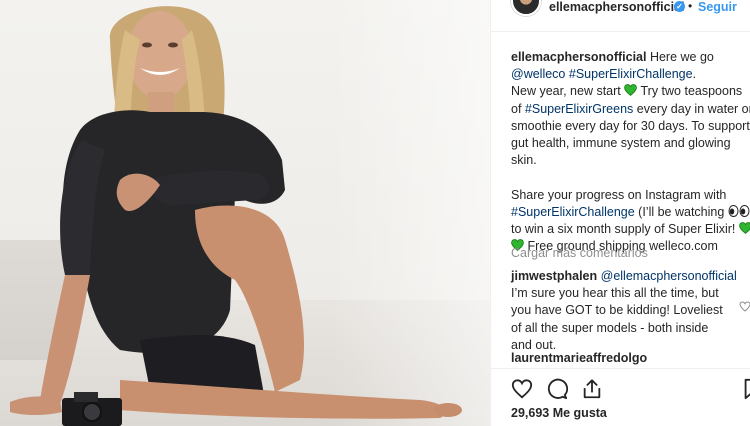 Image resolution: width=750 pixels, height=426 pixels. I want to click on comment: laurentmarieaffredolgo, so click(579, 358).